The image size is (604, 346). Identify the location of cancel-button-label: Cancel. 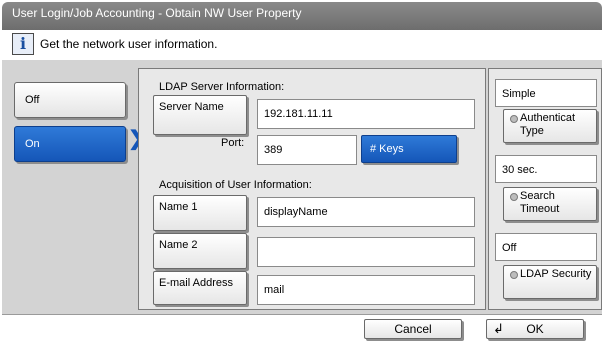
(413, 329).